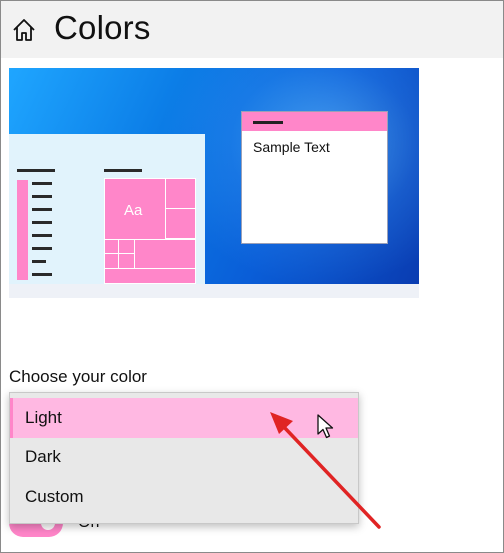 This screenshot has width=504, height=553. What do you see at coordinates (133, 210) in the screenshot?
I see `preview-tile-label: Aa` at bounding box center [133, 210].